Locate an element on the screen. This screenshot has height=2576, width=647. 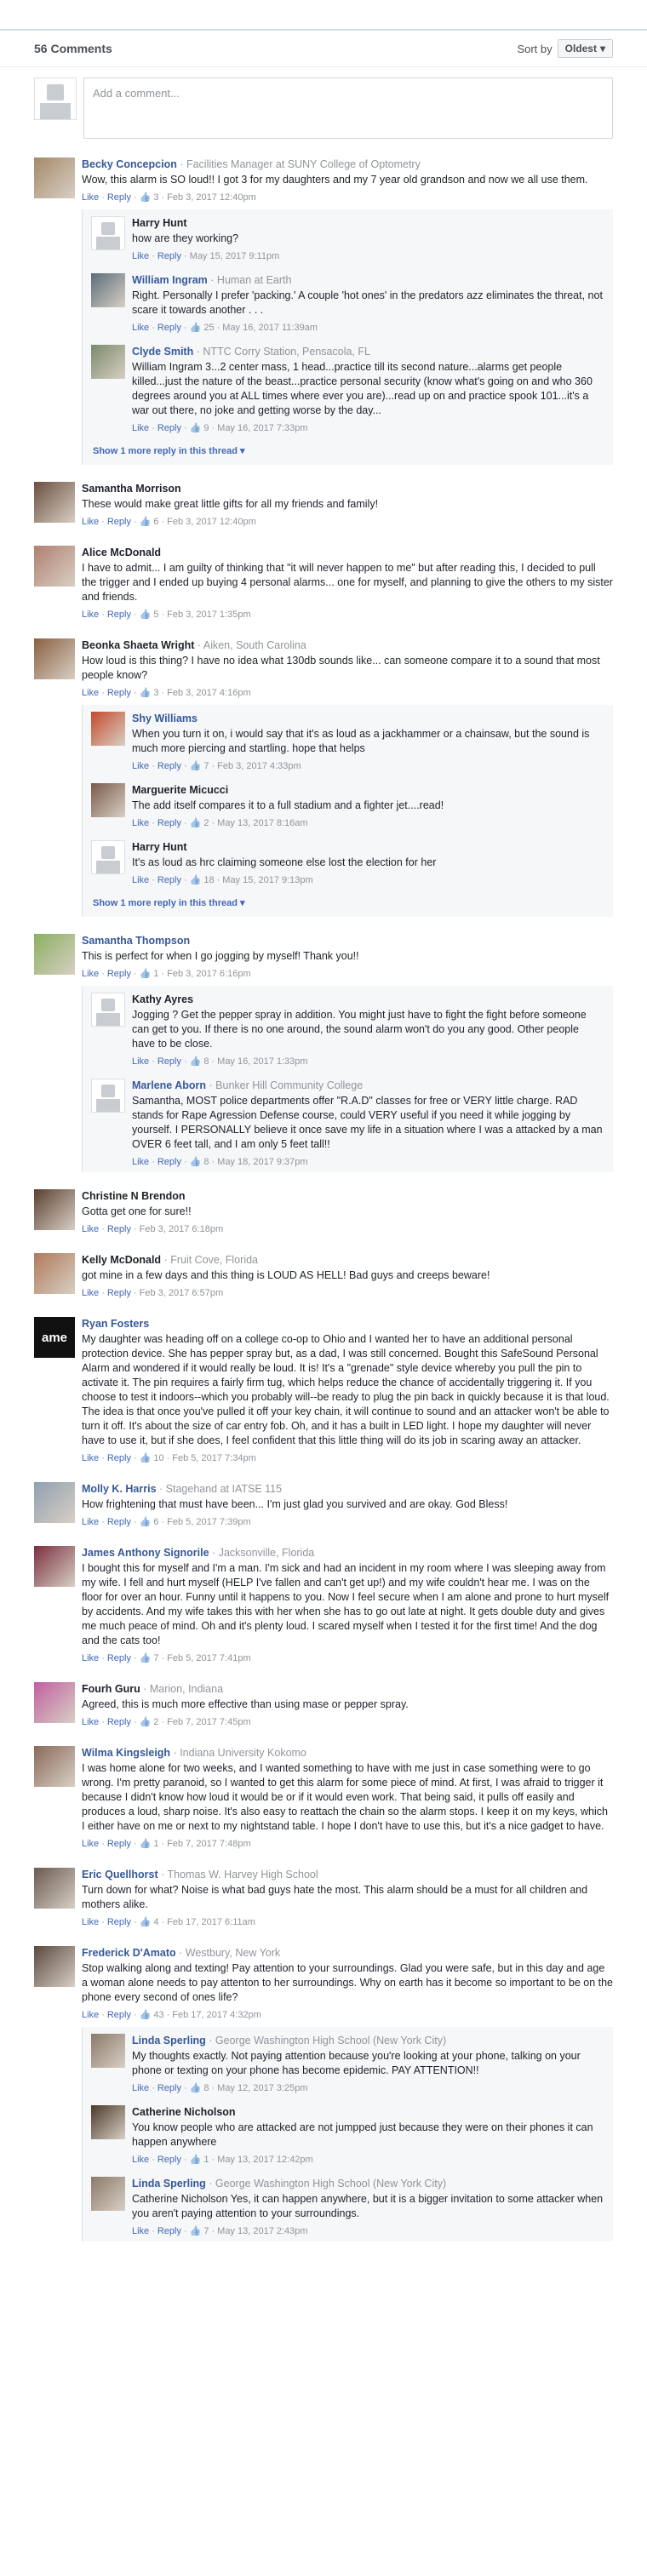
author-name: James Anthony Signorile is located at coordinates (145, 1553).